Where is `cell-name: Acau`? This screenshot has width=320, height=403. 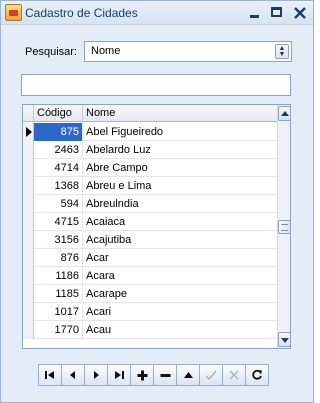 cell-name: Acau is located at coordinates (180, 330).